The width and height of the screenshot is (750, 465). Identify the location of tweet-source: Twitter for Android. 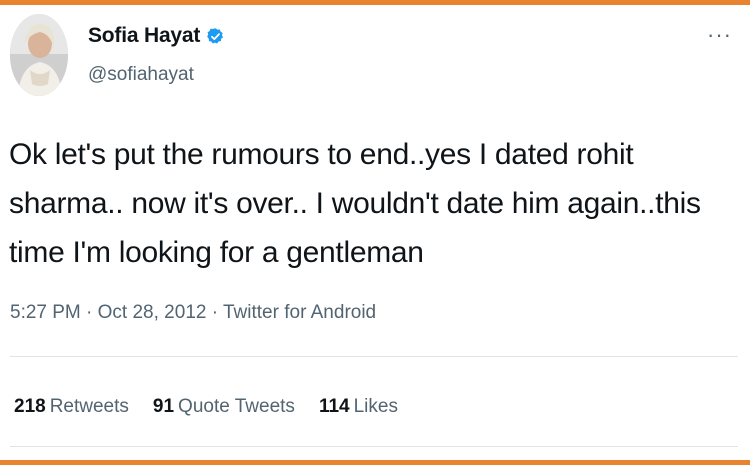
(299, 312).